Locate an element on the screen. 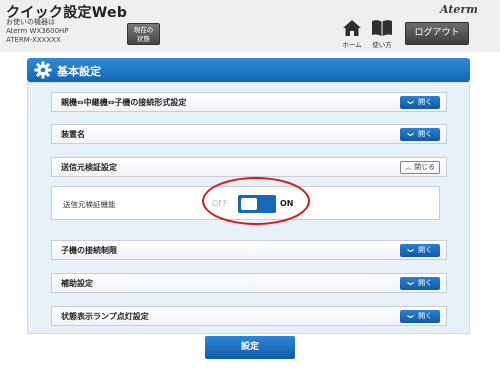 The image size is (500, 381). section-title: 子機の接続制限 is located at coordinates (89, 250).